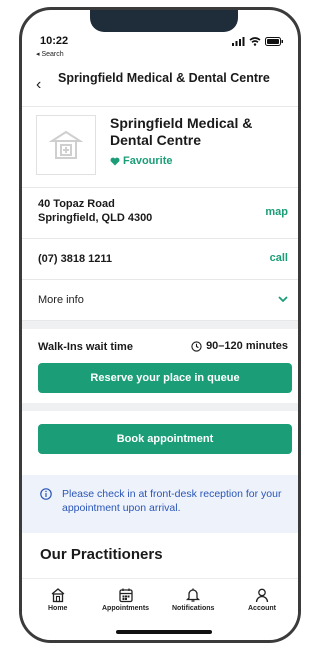 The height and width of the screenshot is (651, 320). What do you see at coordinates (238, 41) in the screenshot?
I see `signal-icon` at bounding box center [238, 41].